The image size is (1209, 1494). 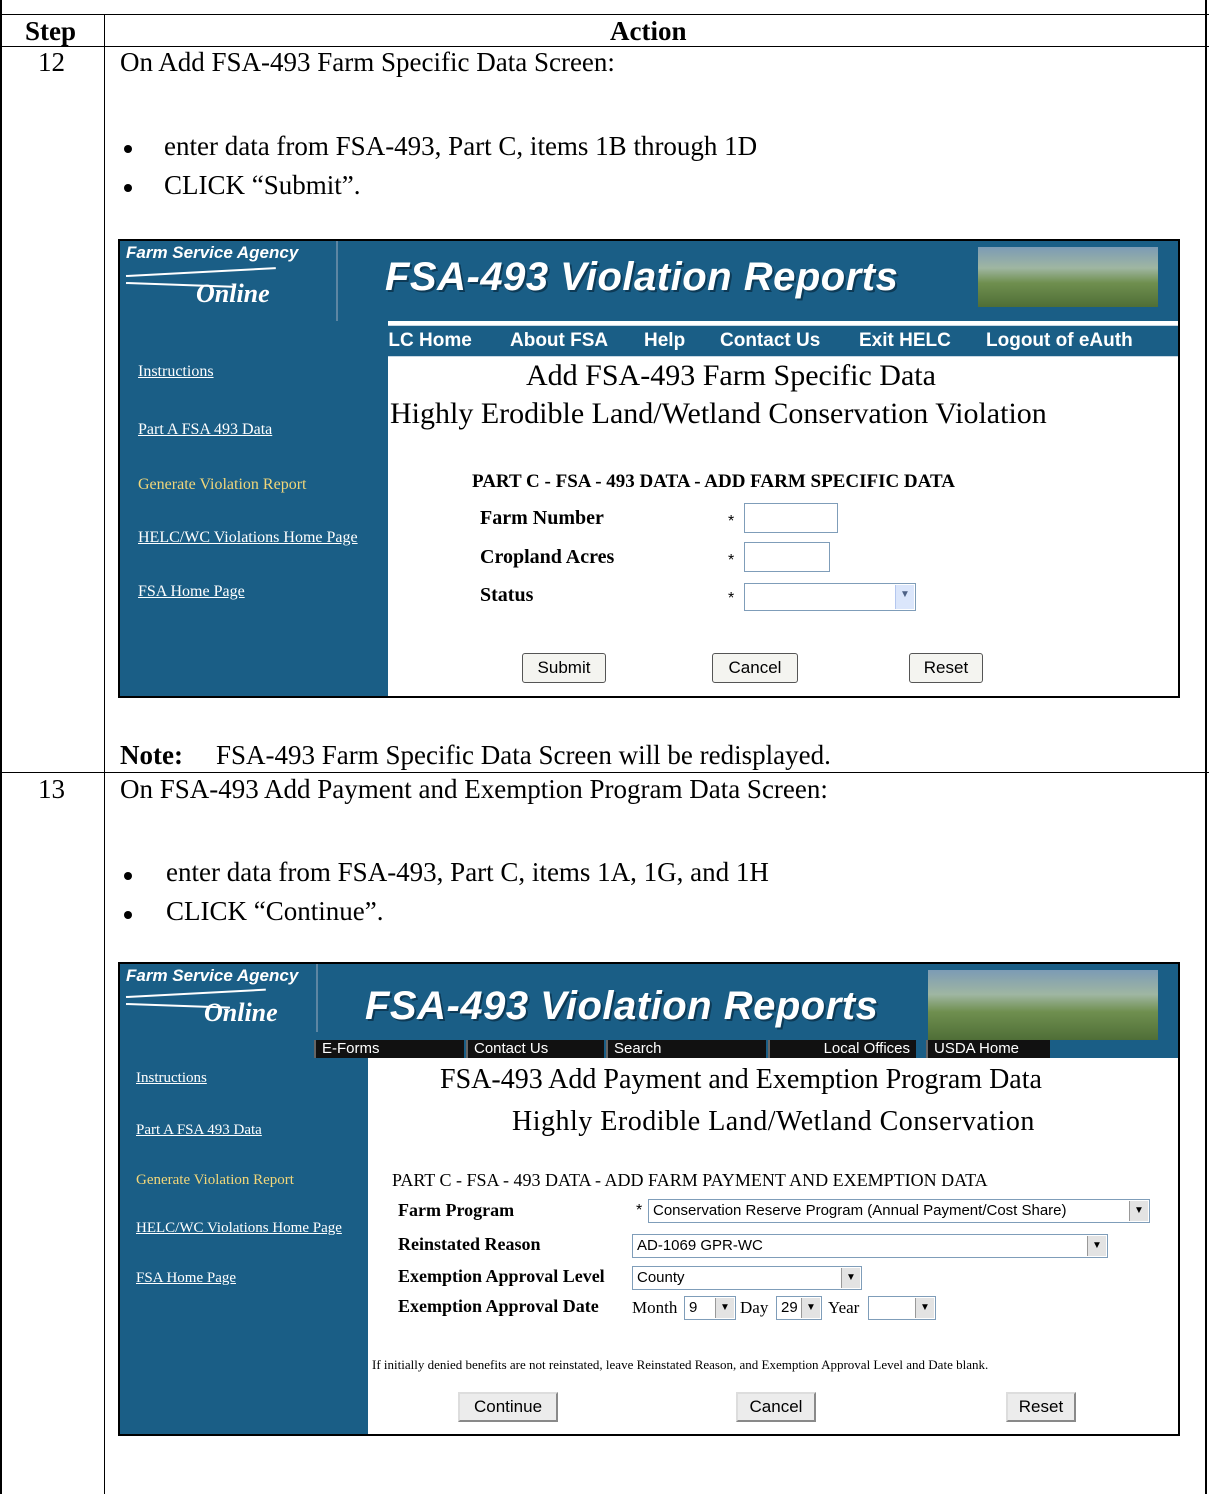 What do you see at coordinates (275, 911) in the screenshot?
I see `bullet-text: CLICK “Continue”.` at bounding box center [275, 911].